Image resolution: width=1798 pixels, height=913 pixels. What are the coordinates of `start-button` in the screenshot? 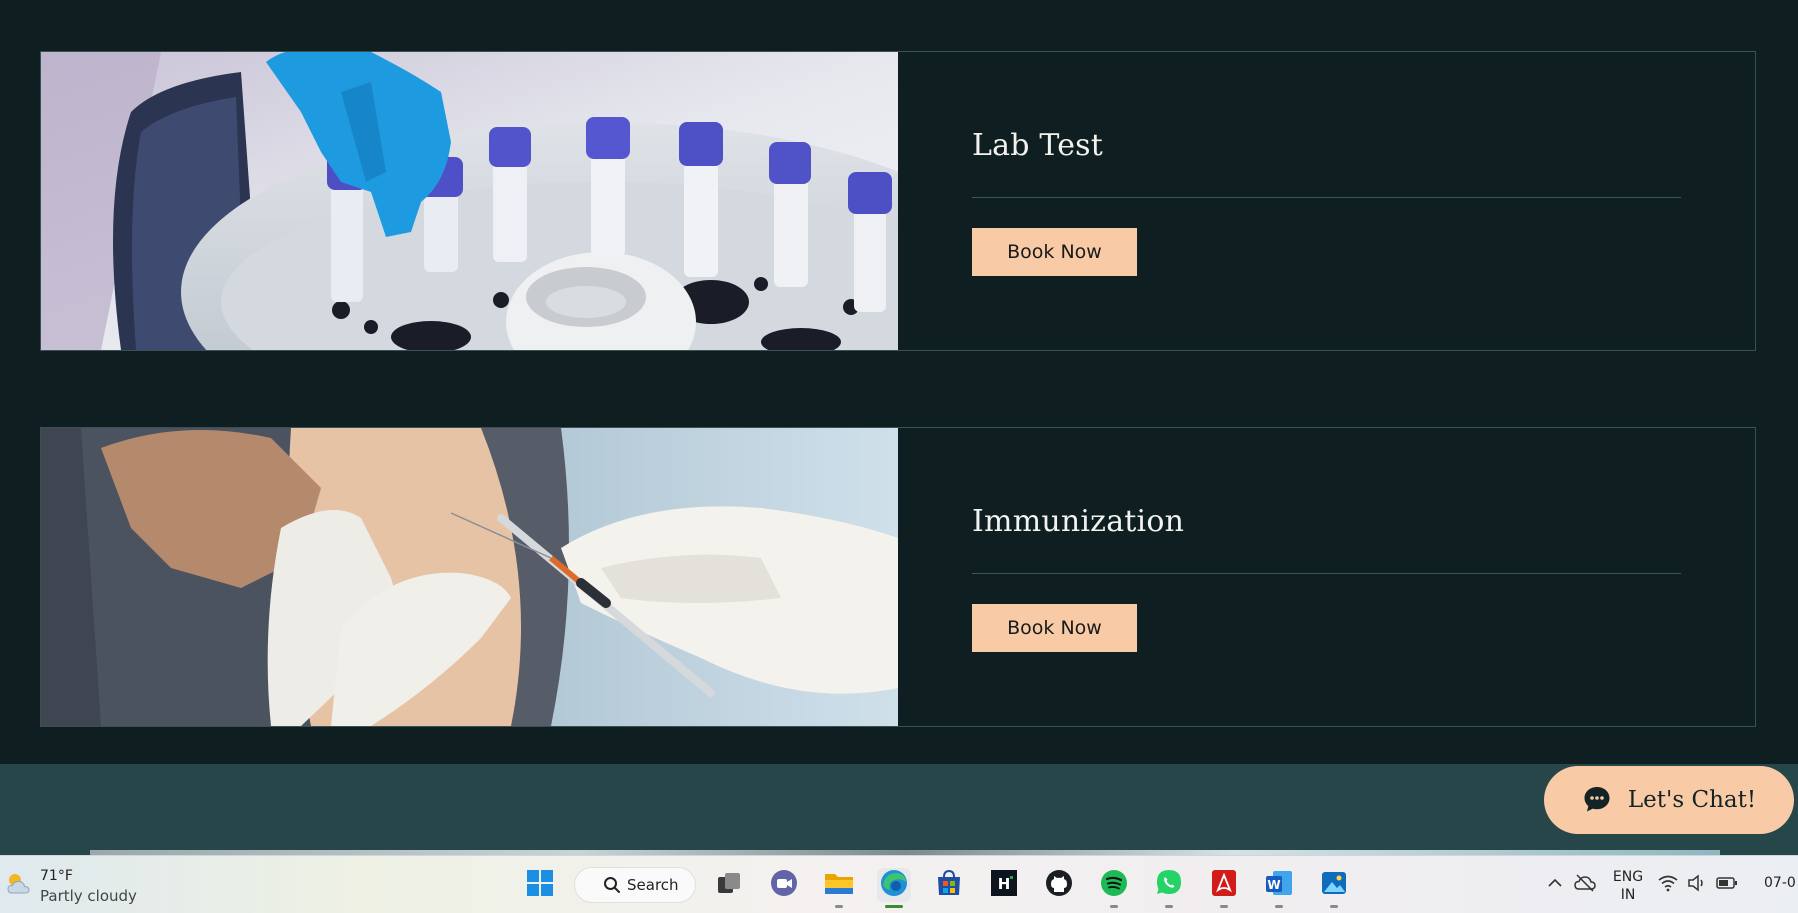 It's located at (540, 885).